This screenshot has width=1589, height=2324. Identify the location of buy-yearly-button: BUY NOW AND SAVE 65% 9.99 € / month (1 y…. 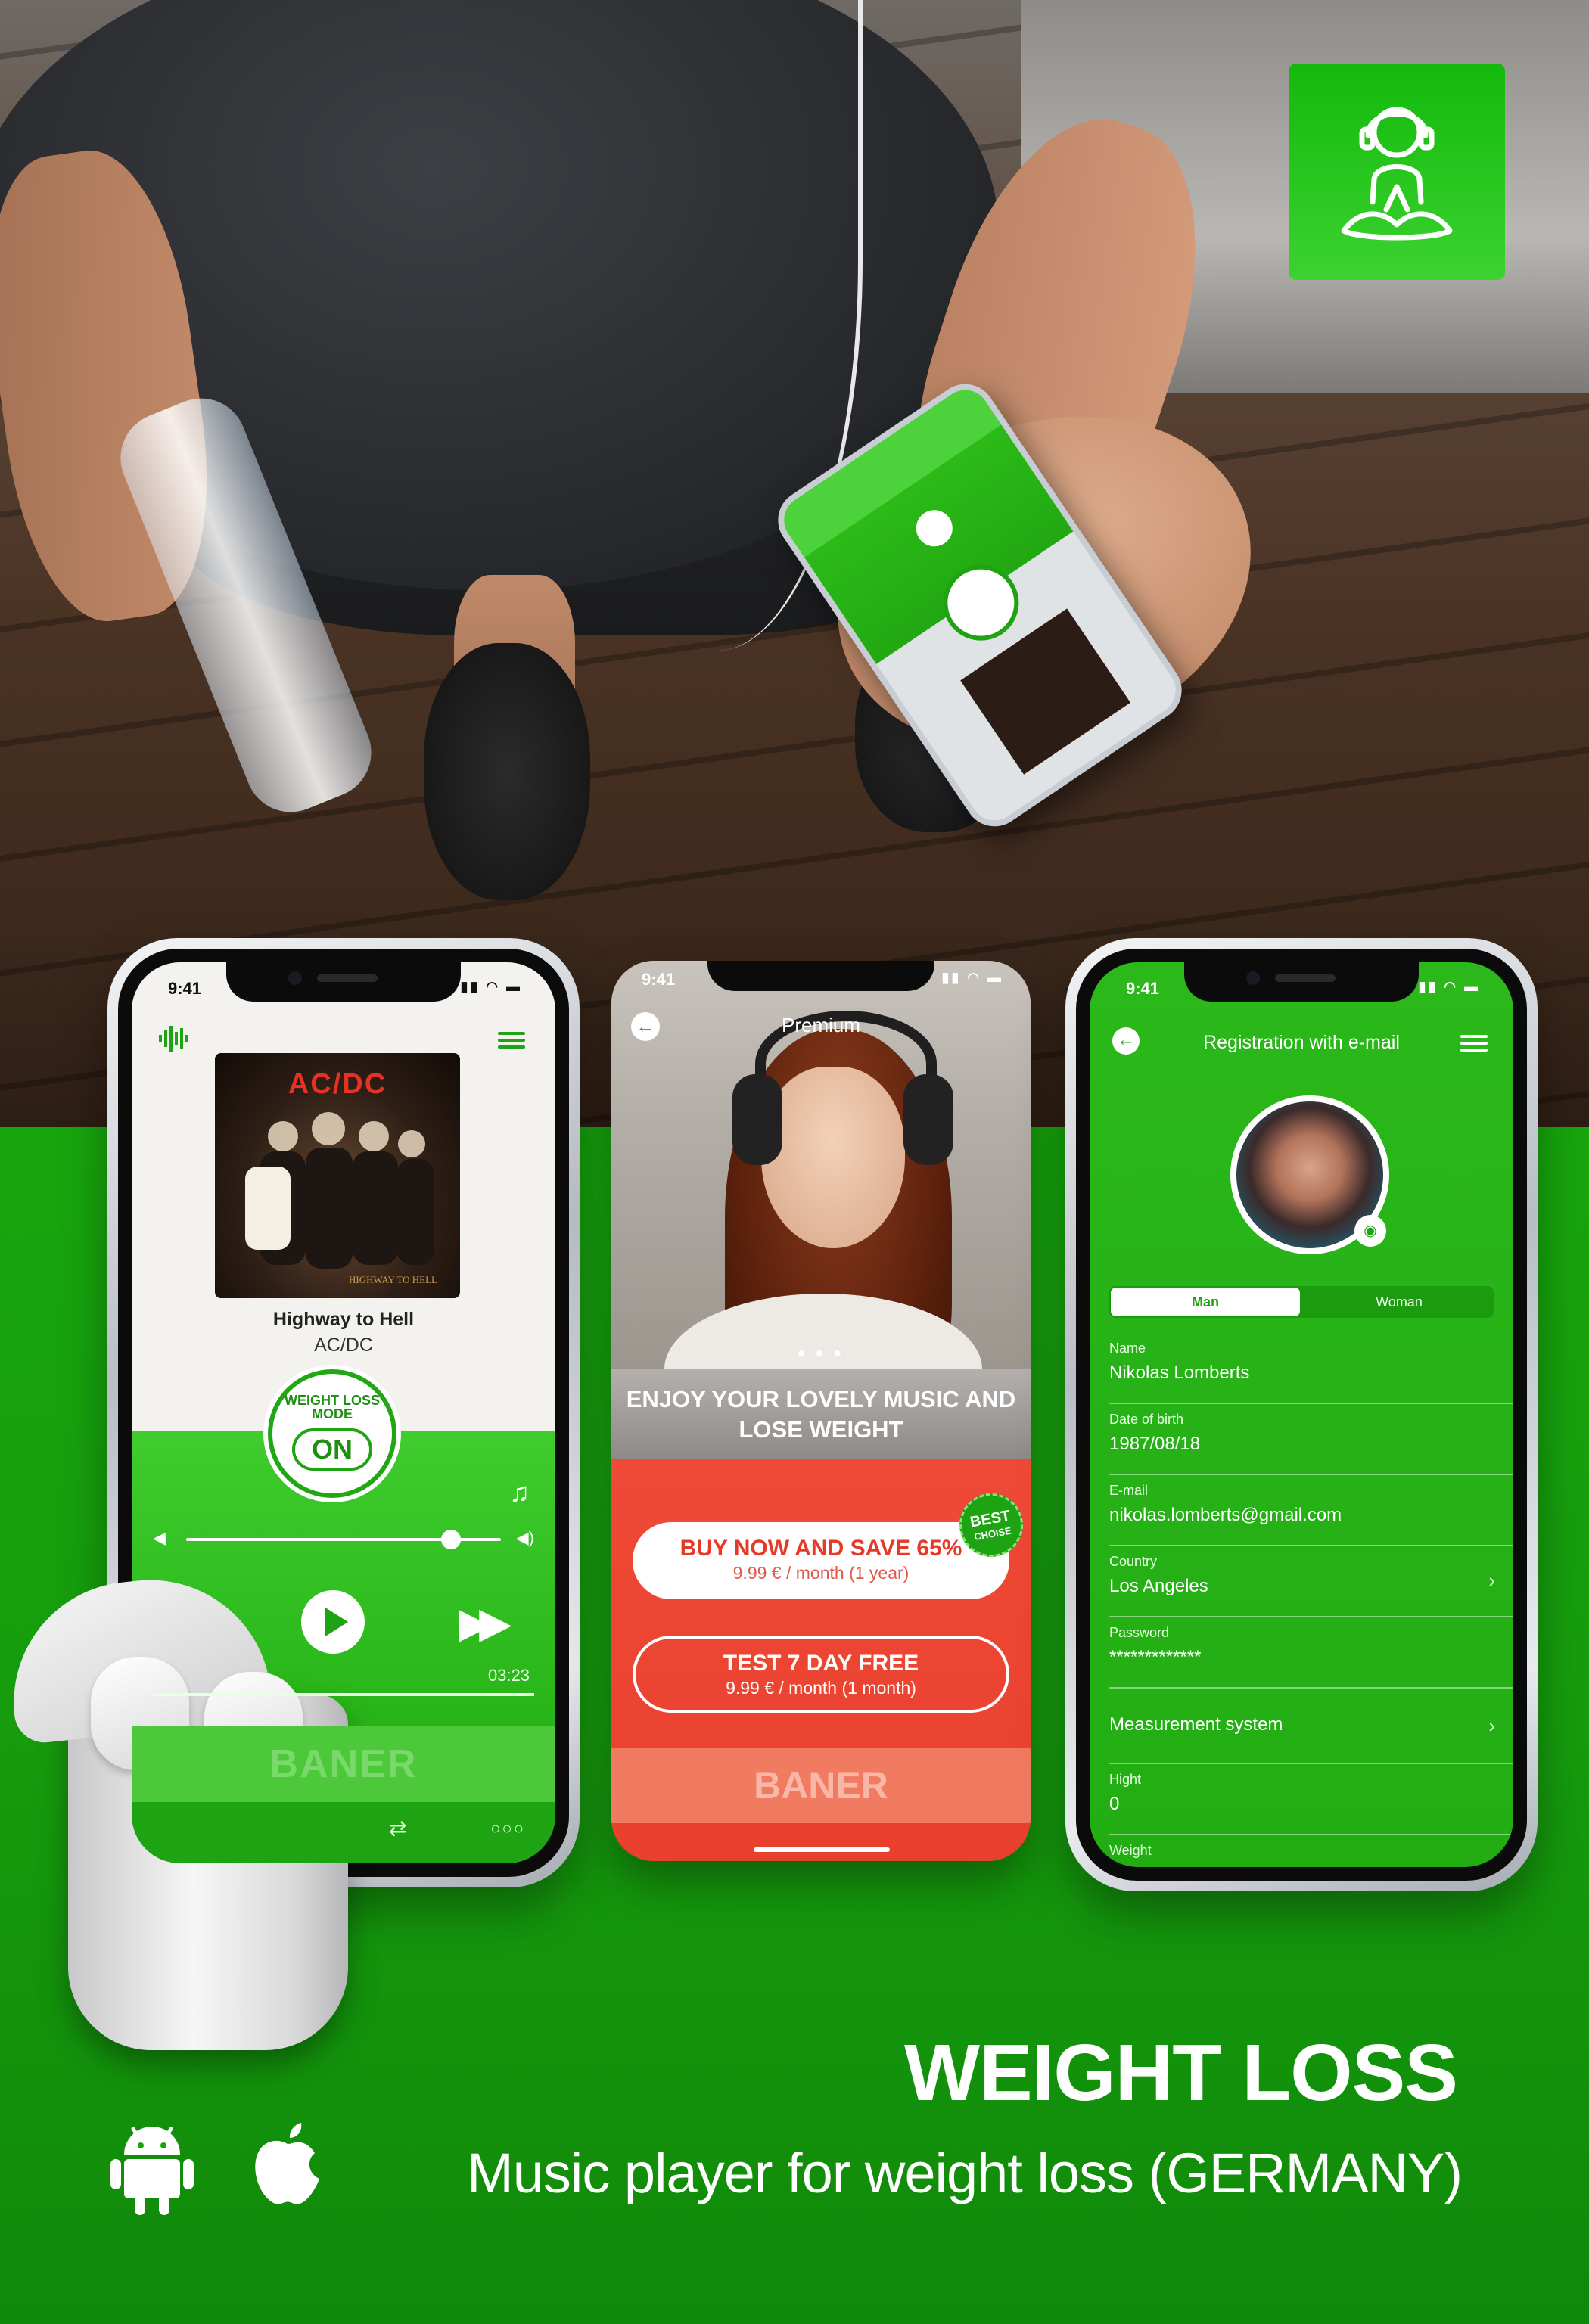
(821, 1560).